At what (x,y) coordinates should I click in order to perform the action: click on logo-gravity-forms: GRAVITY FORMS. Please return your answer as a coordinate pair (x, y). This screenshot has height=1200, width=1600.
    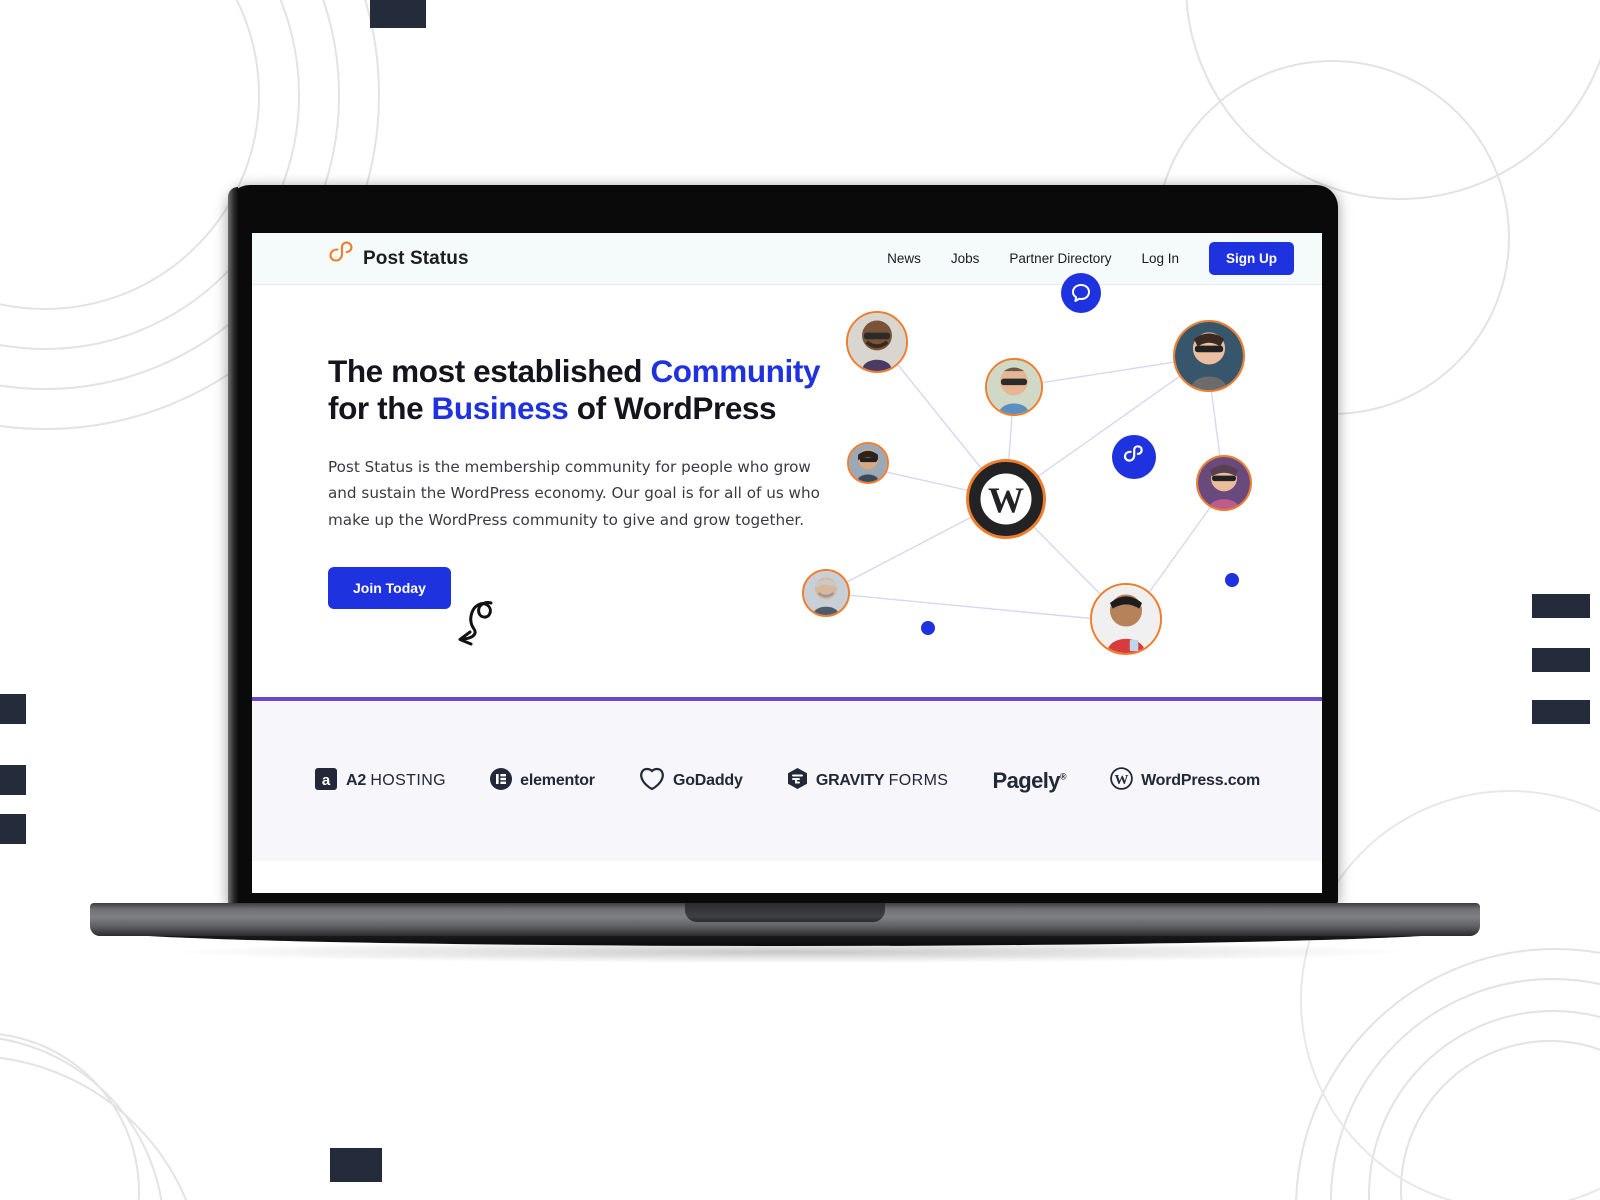
    Looking at the image, I should click on (868, 781).